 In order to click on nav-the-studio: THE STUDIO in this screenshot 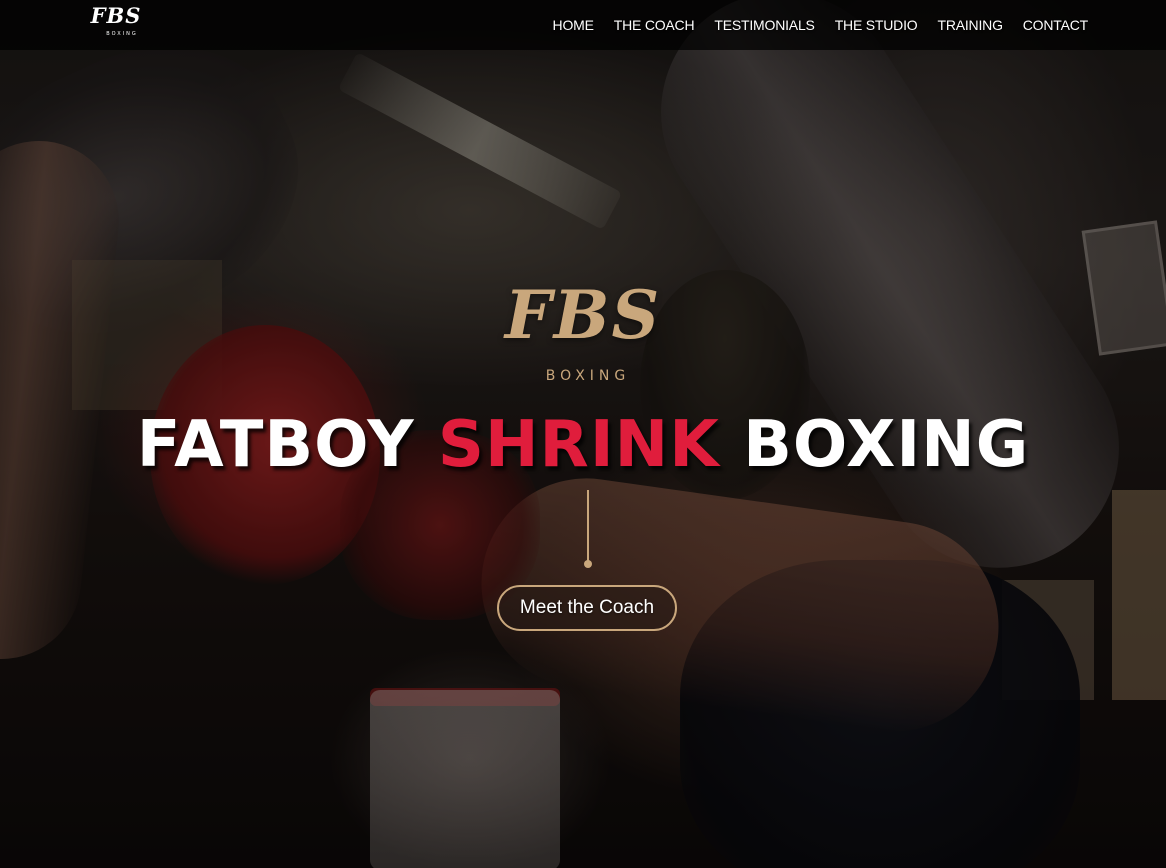, I will do `click(876, 25)`.